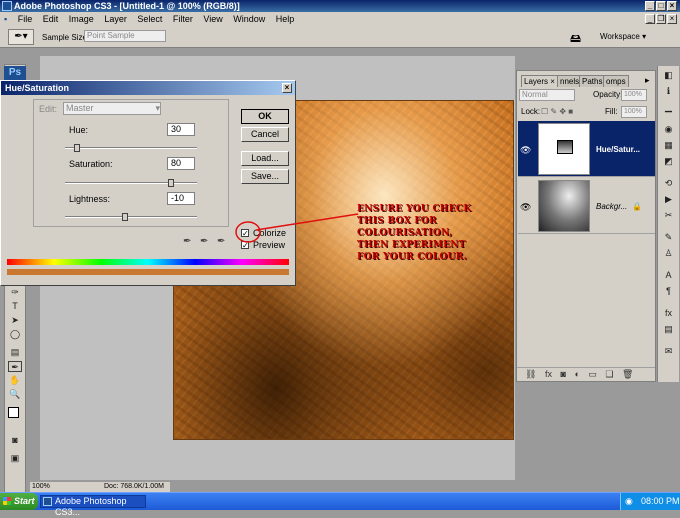 Image resolution: width=680 pixels, height=518 pixels. I want to click on zoom-level: 100%, so click(41, 487).